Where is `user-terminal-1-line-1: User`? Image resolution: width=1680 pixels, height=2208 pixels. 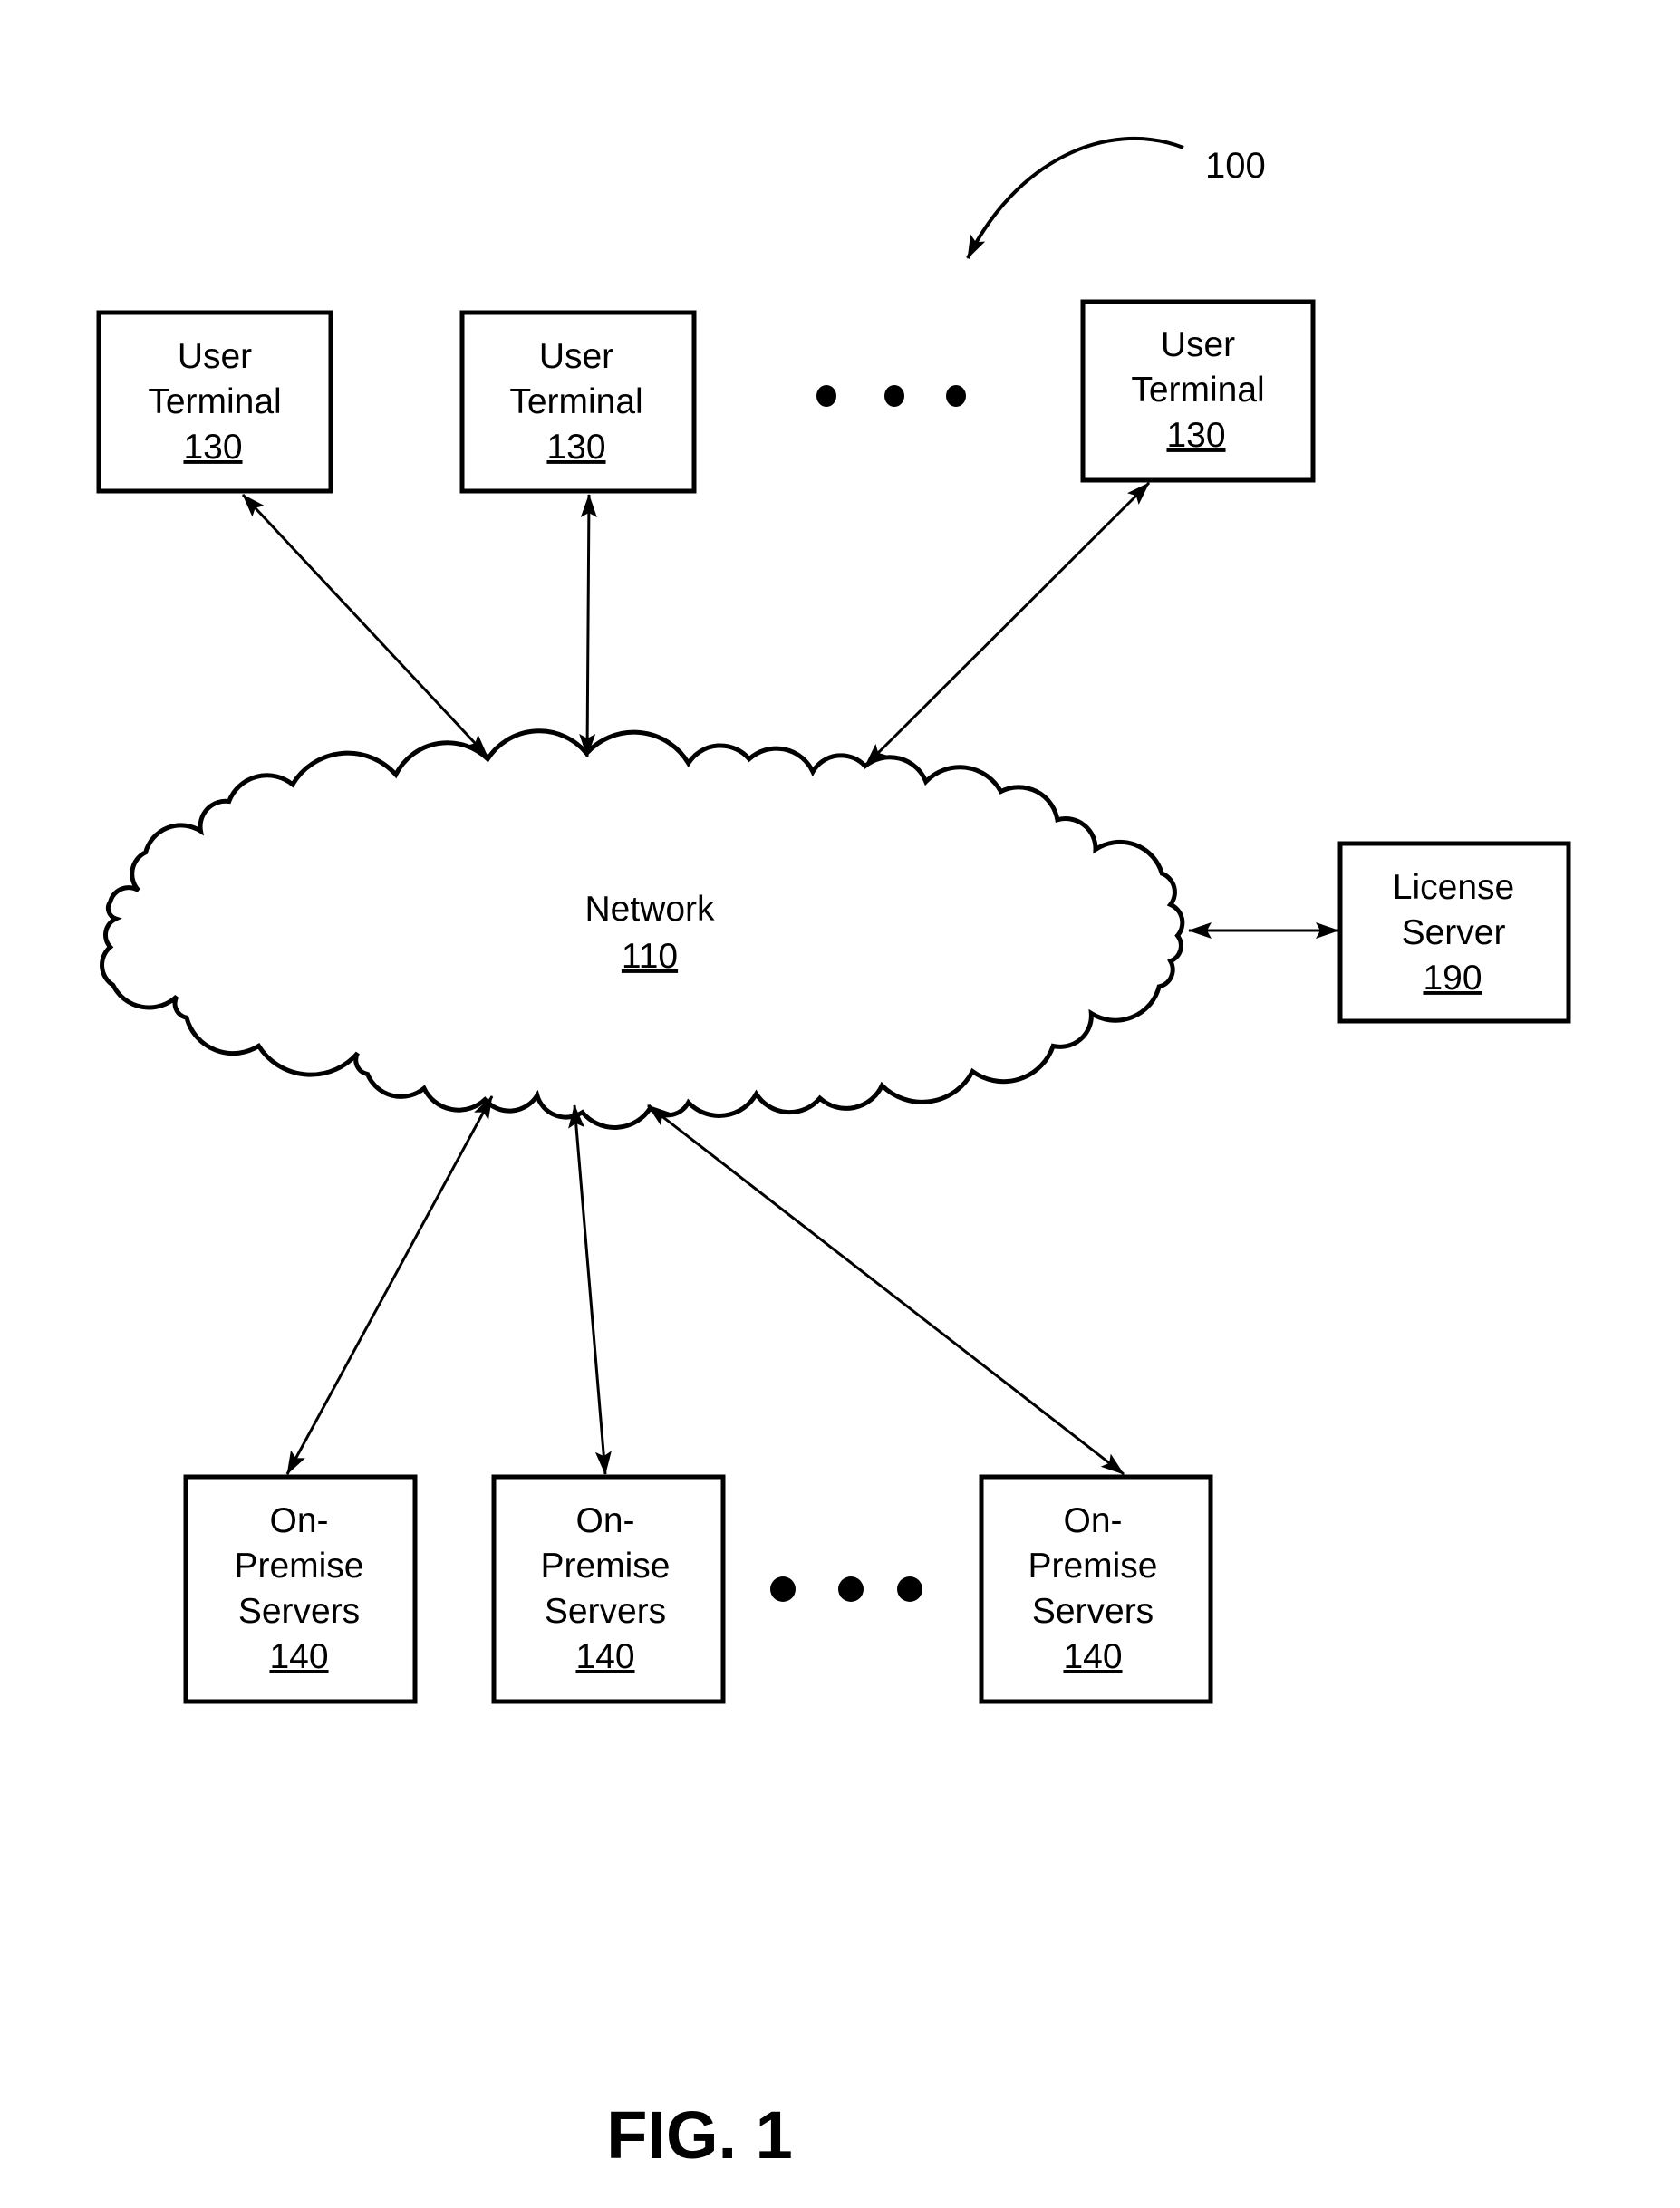 user-terminal-1-line-1: User is located at coordinates (215, 357).